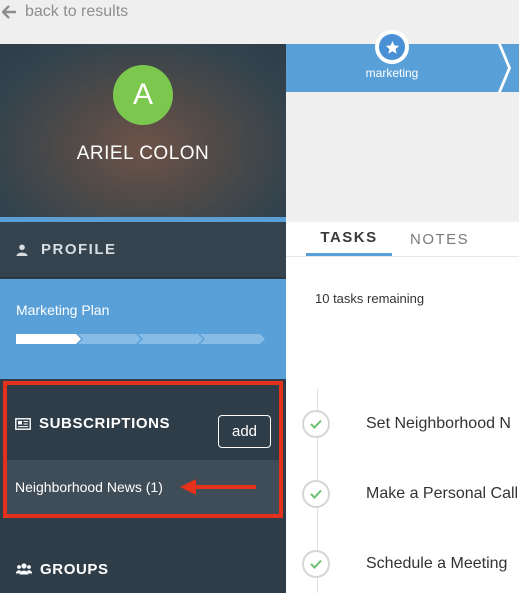 The image size is (519, 593). I want to click on newspaper-icon, so click(23, 423).